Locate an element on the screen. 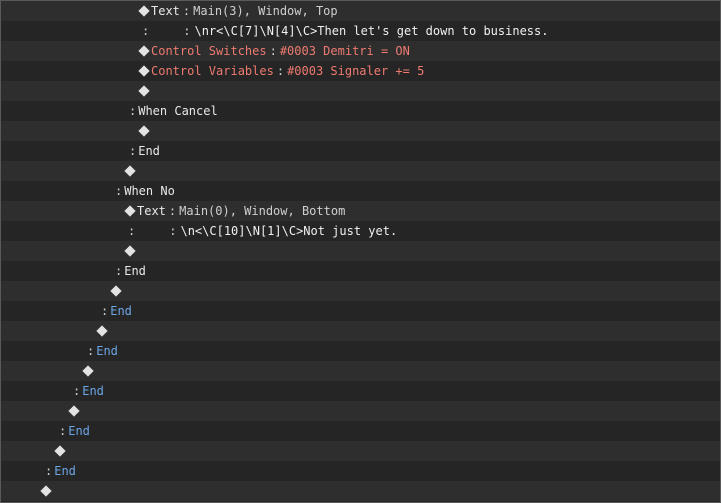 This screenshot has height=503, width=721. command-parameters: Main(0), Window, Bottom is located at coordinates (262, 211).